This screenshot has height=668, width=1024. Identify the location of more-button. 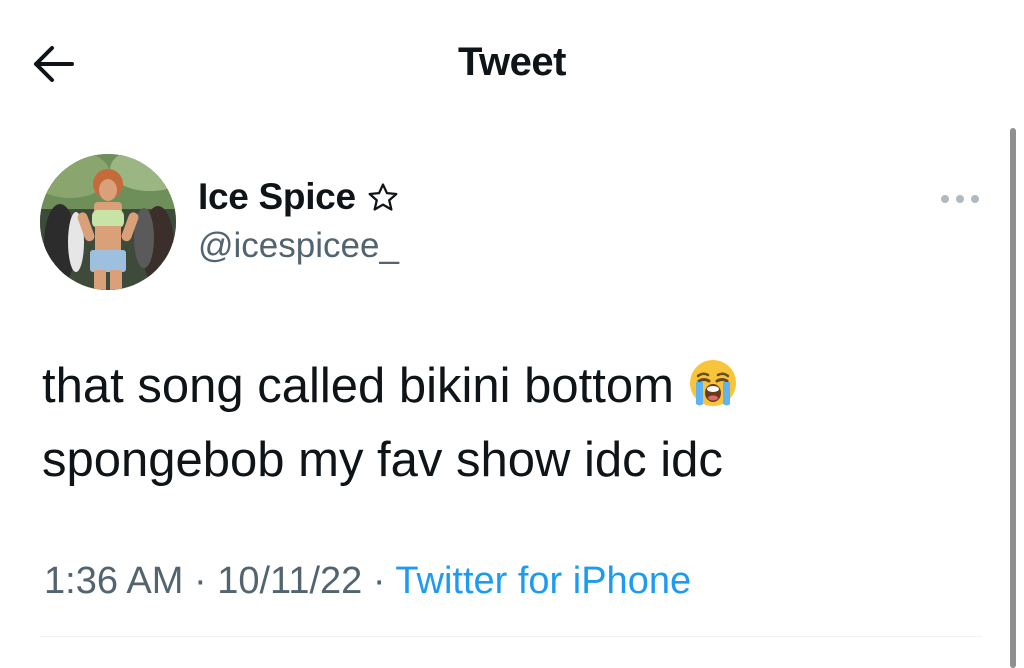
(960, 199).